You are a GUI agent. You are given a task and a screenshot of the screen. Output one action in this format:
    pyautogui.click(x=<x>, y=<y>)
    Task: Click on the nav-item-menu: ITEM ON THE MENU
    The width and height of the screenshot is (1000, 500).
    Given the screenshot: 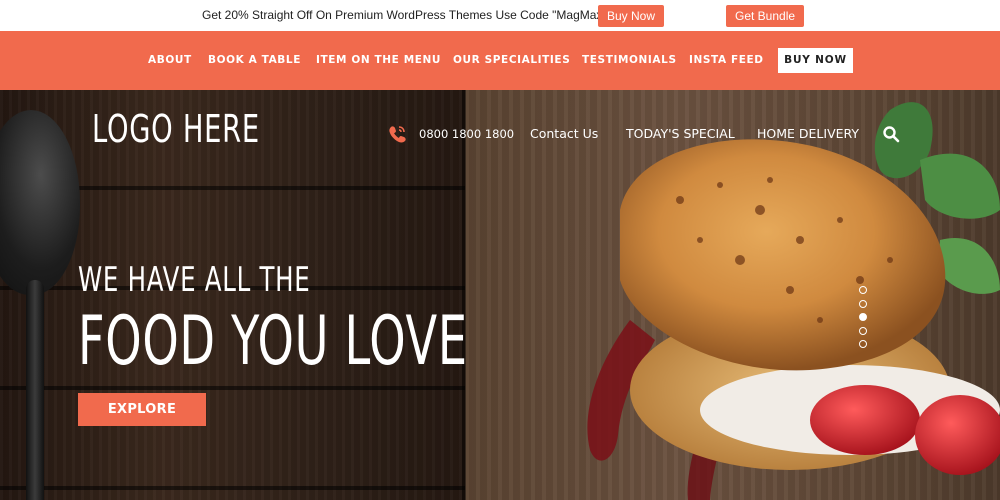 What is the action you would take?
    pyautogui.click(x=378, y=60)
    